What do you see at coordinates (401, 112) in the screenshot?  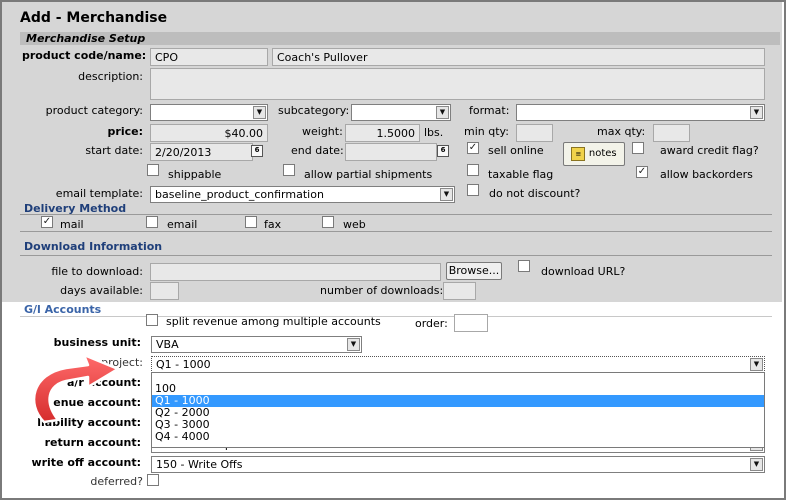 I see `subcategory-select: ▼` at bounding box center [401, 112].